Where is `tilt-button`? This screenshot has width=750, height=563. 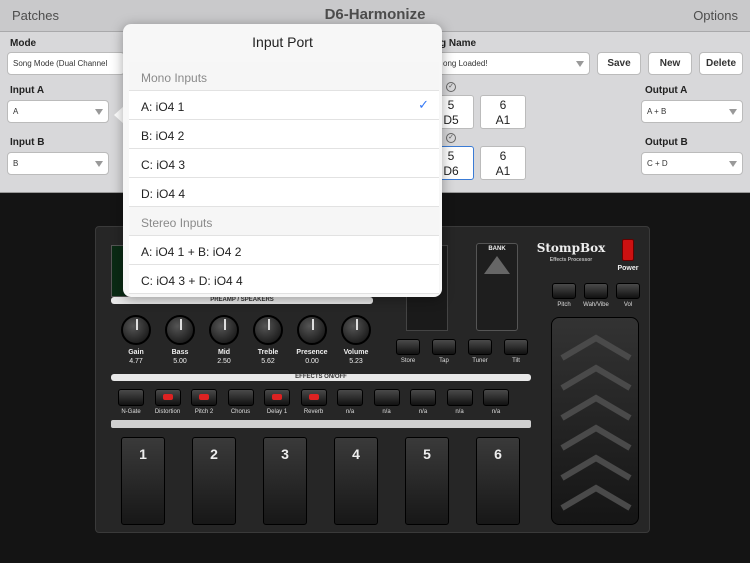 tilt-button is located at coordinates (516, 347).